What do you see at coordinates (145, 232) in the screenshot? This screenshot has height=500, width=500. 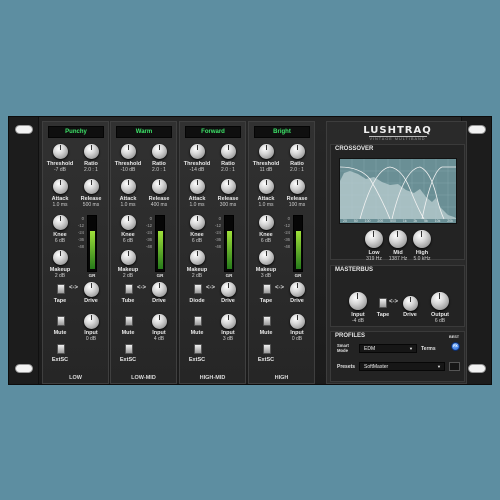 I see `meter-scale: 0 -12 -24 -36 -48` at bounding box center [145, 232].